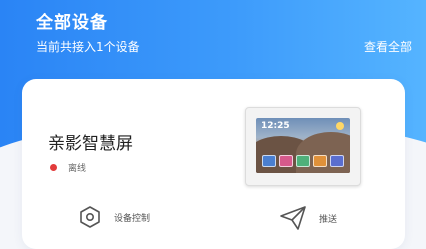 This screenshot has width=426, height=249. Describe the element at coordinates (132, 218) in the screenshot. I see `device-control-label: 设备控制` at that location.